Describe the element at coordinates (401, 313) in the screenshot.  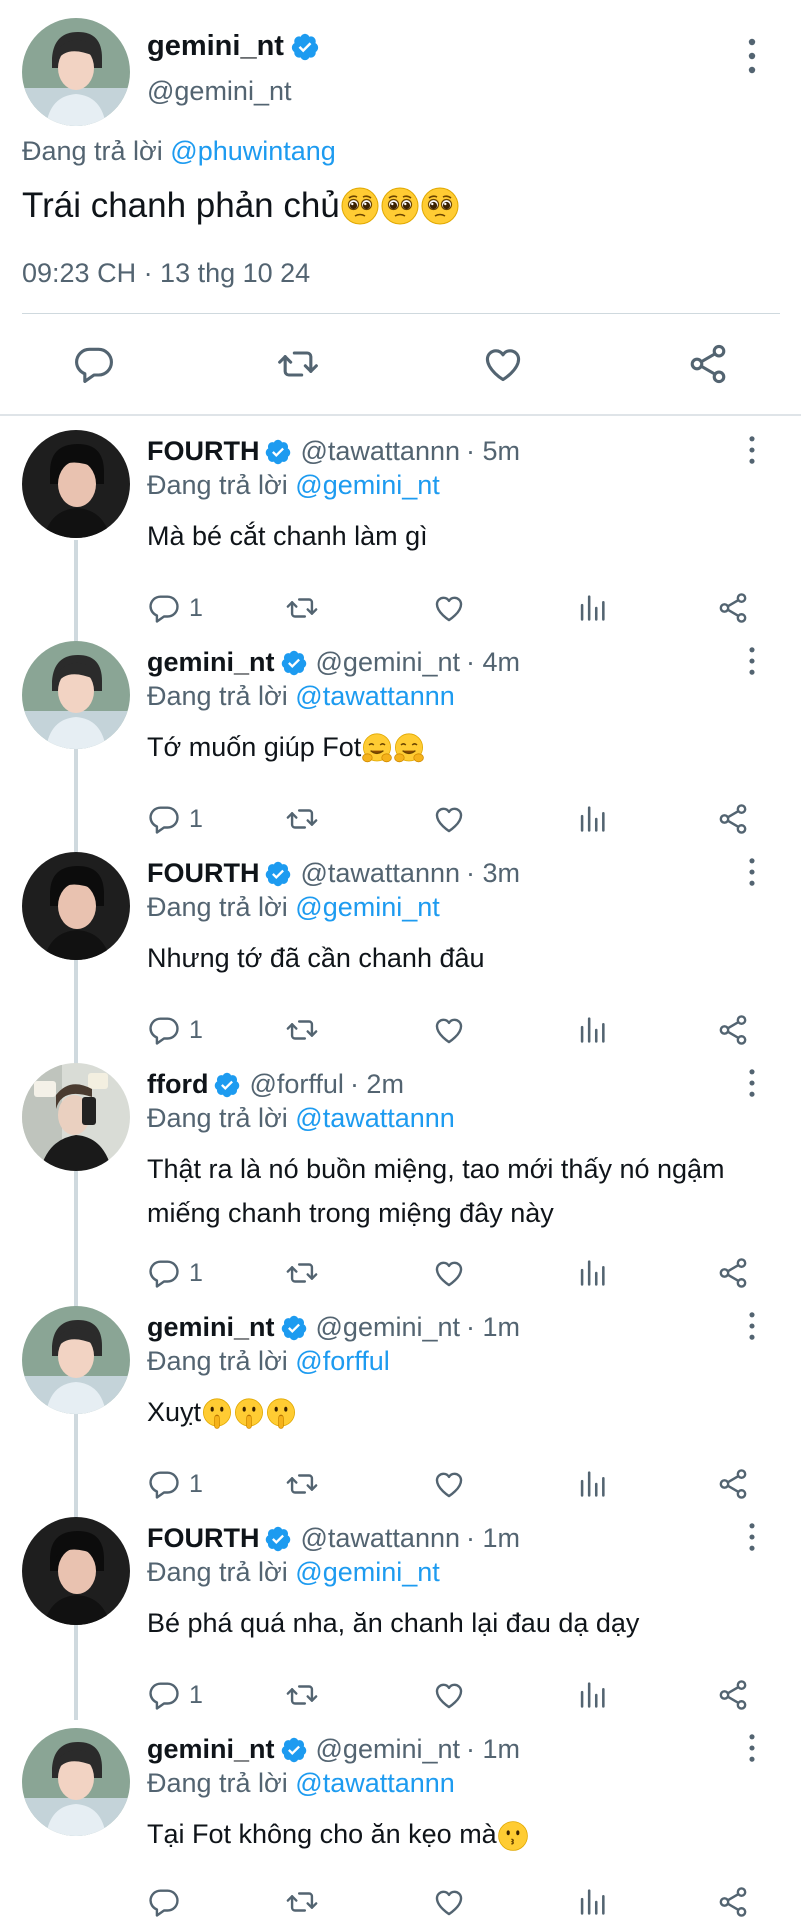
I see `divider` at that location.